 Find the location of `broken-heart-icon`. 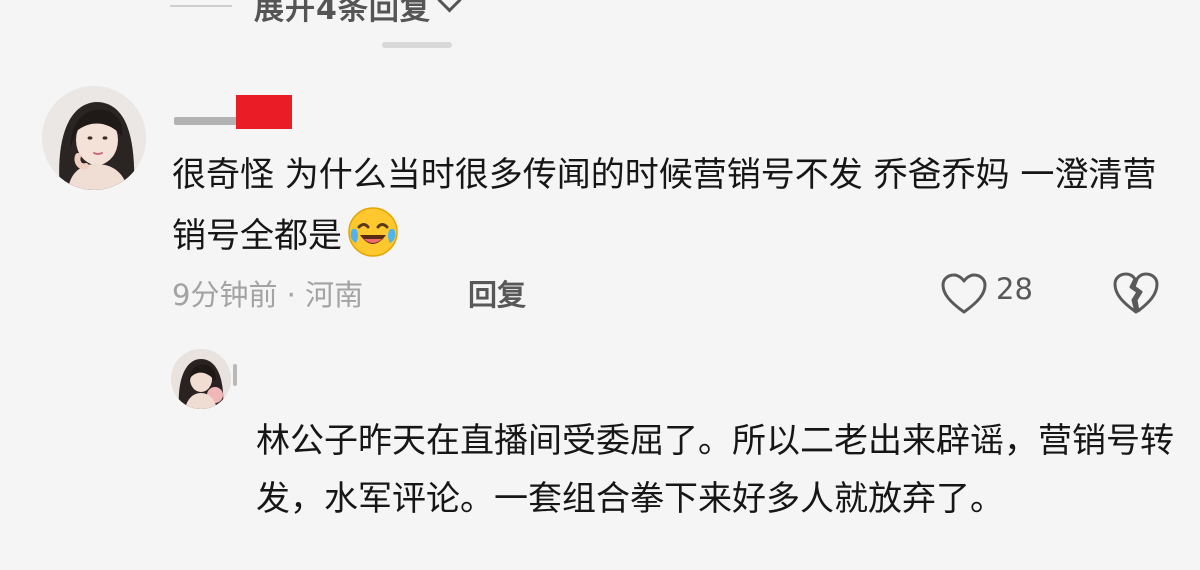

broken-heart-icon is located at coordinates (1136, 293).